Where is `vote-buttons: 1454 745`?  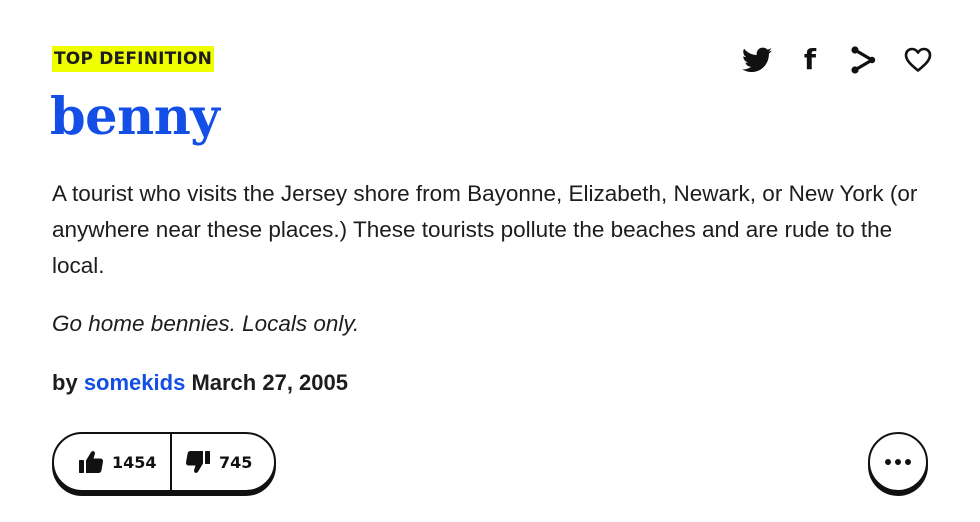
vote-buttons: 1454 745 is located at coordinates (164, 462).